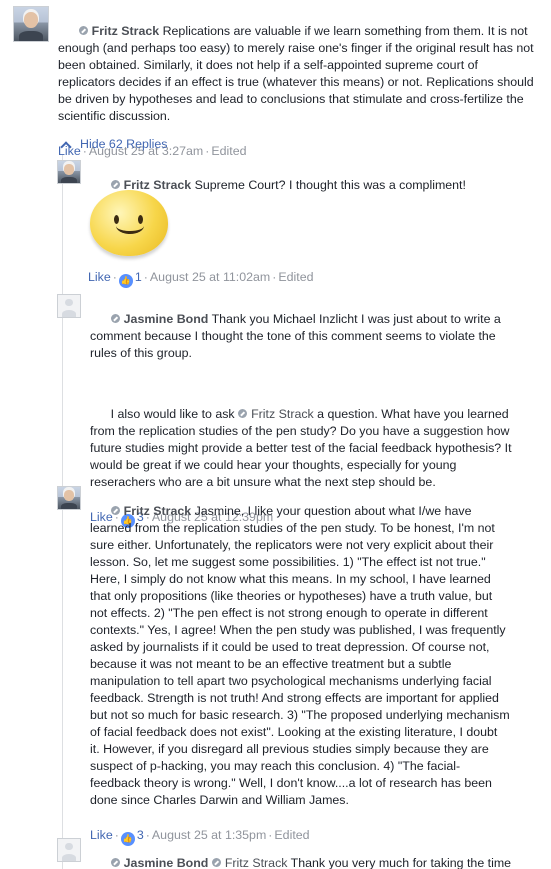  I want to click on like-reaction-icon: 👍, so click(125, 281).